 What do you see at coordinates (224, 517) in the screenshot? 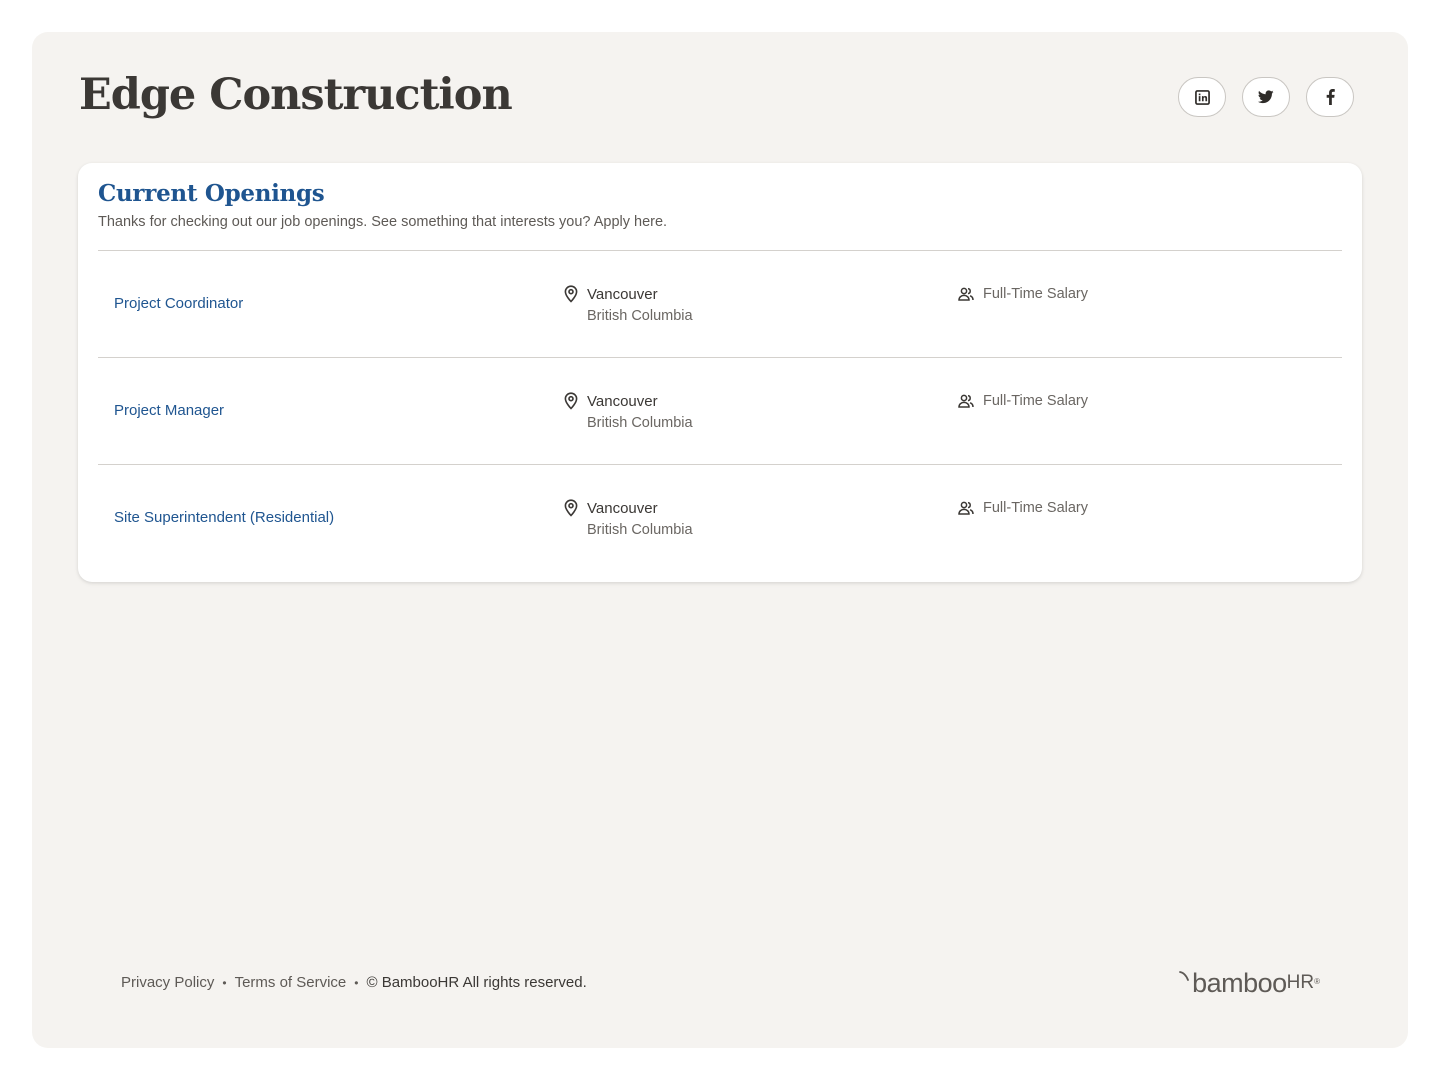
I see `job-title-link: Site Superintendent (Residential)` at bounding box center [224, 517].